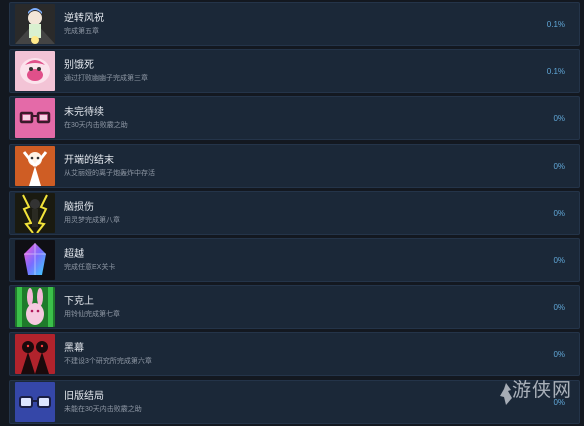 The image size is (584, 426). Describe the element at coordinates (294, 118) in the screenshot. I see `achievement-row: 未完待续 在30天内击败霰之助 0%` at that location.